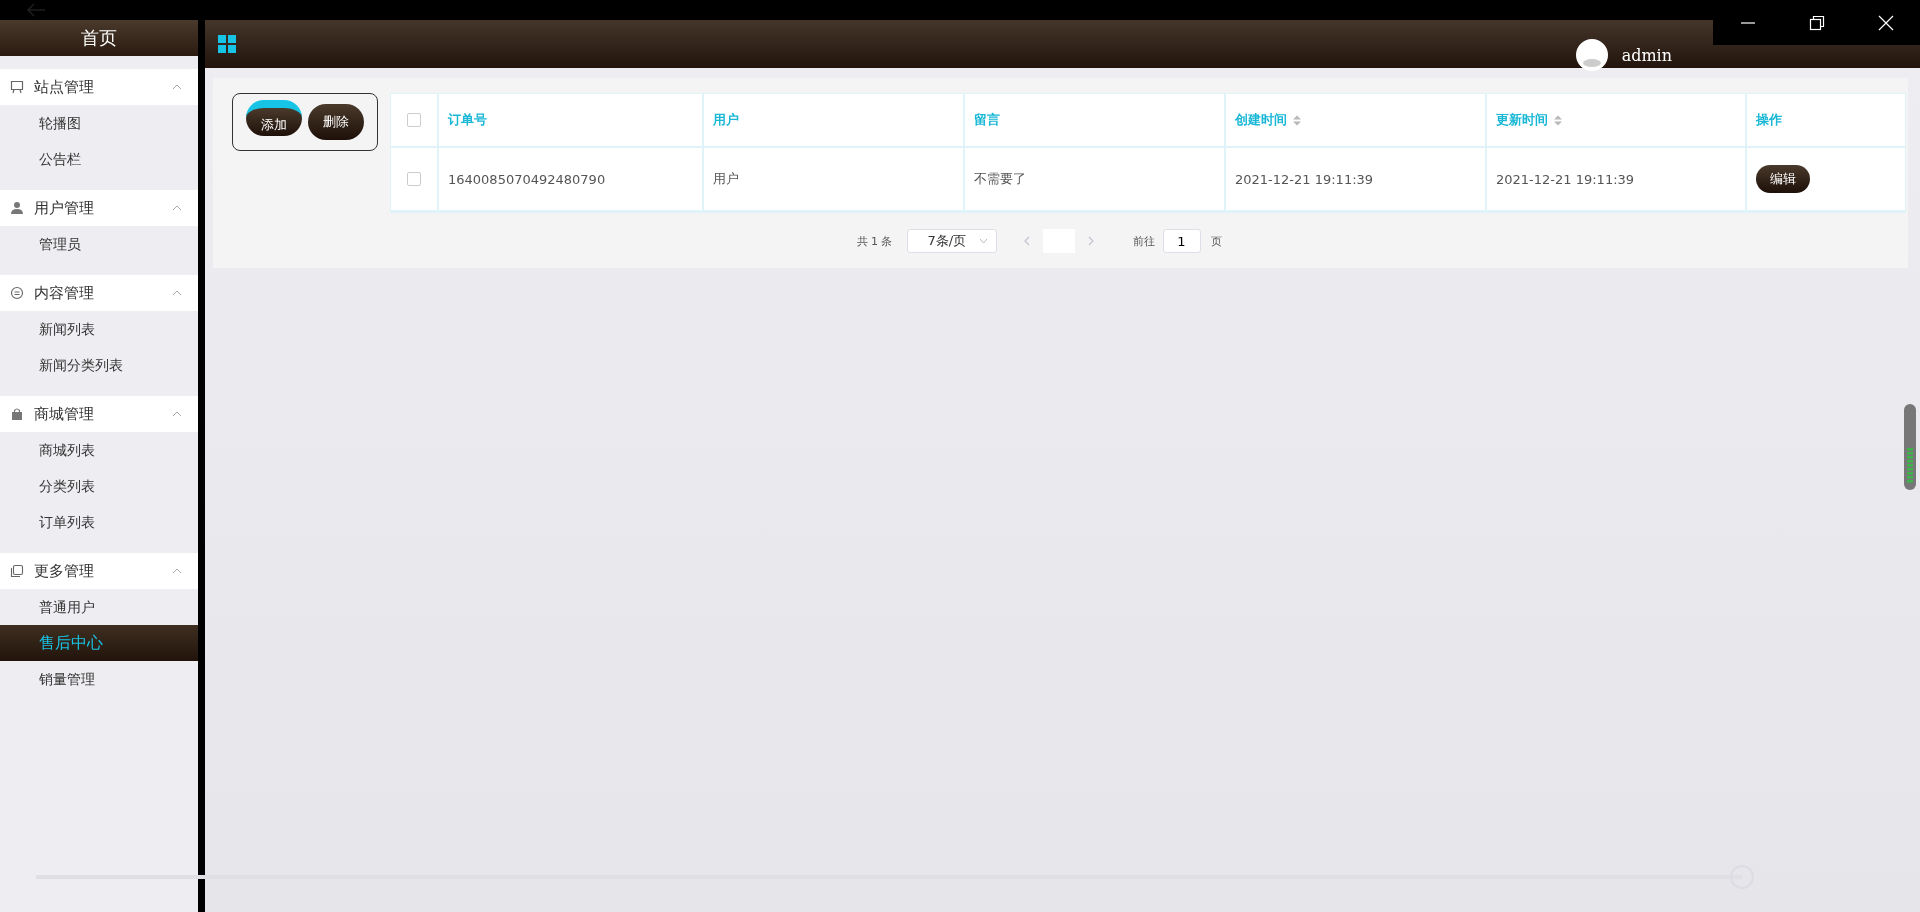 The height and width of the screenshot is (912, 1920). What do you see at coordinates (64, 414) in the screenshot?
I see `menu-group-label: 商城管理` at bounding box center [64, 414].